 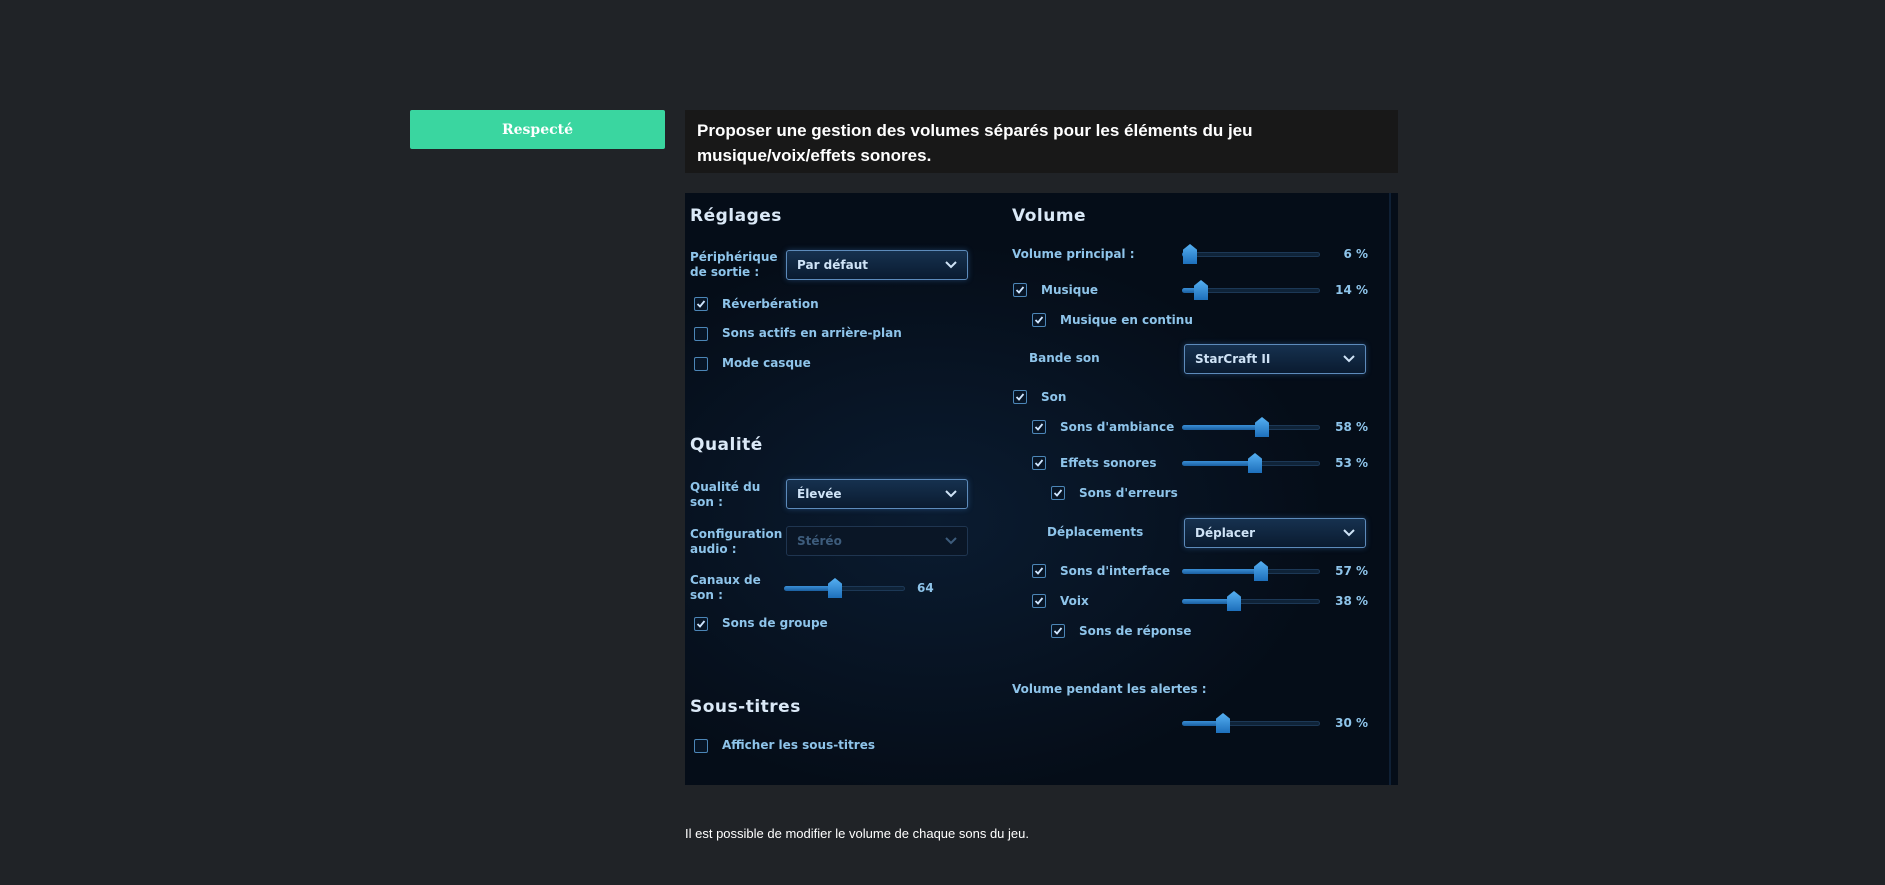 I want to click on interface-volume-value: 57 %, so click(x=1351, y=571).